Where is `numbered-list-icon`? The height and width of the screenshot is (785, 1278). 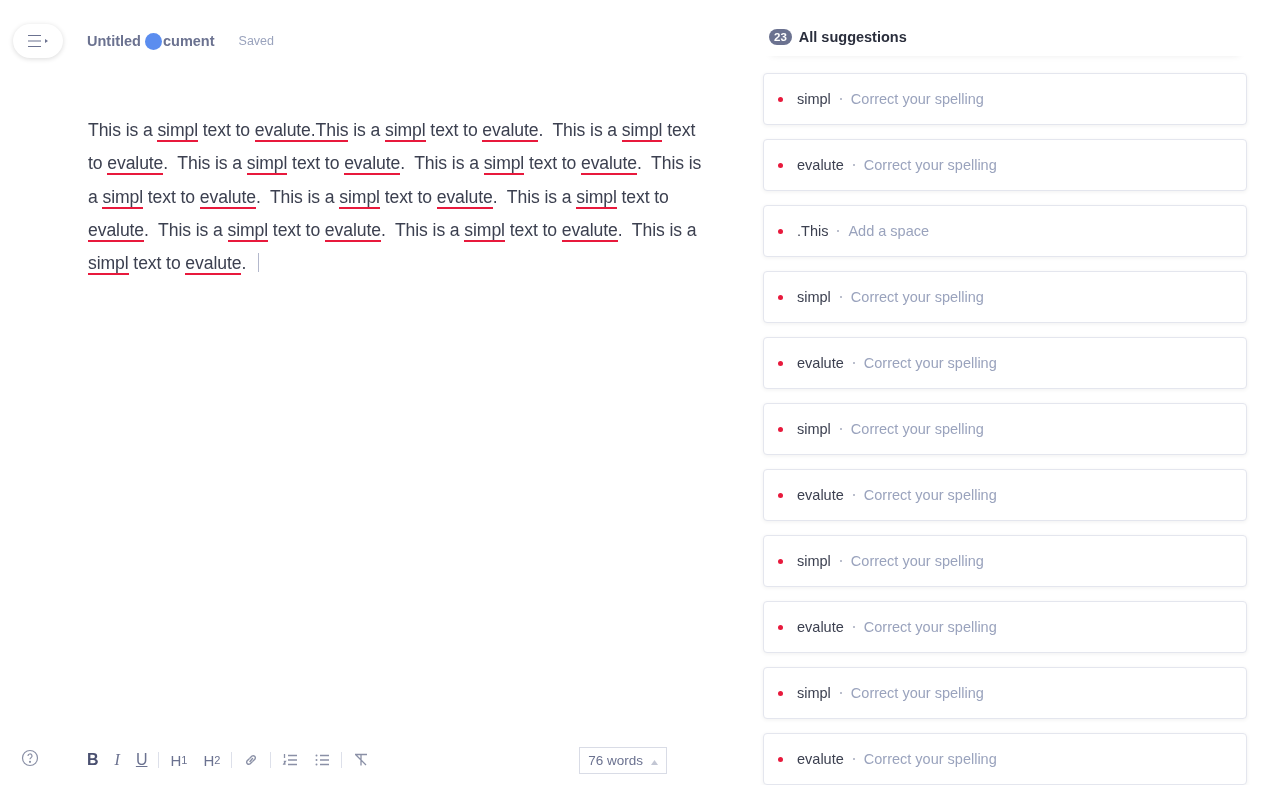 numbered-list-icon is located at coordinates (290, 760).